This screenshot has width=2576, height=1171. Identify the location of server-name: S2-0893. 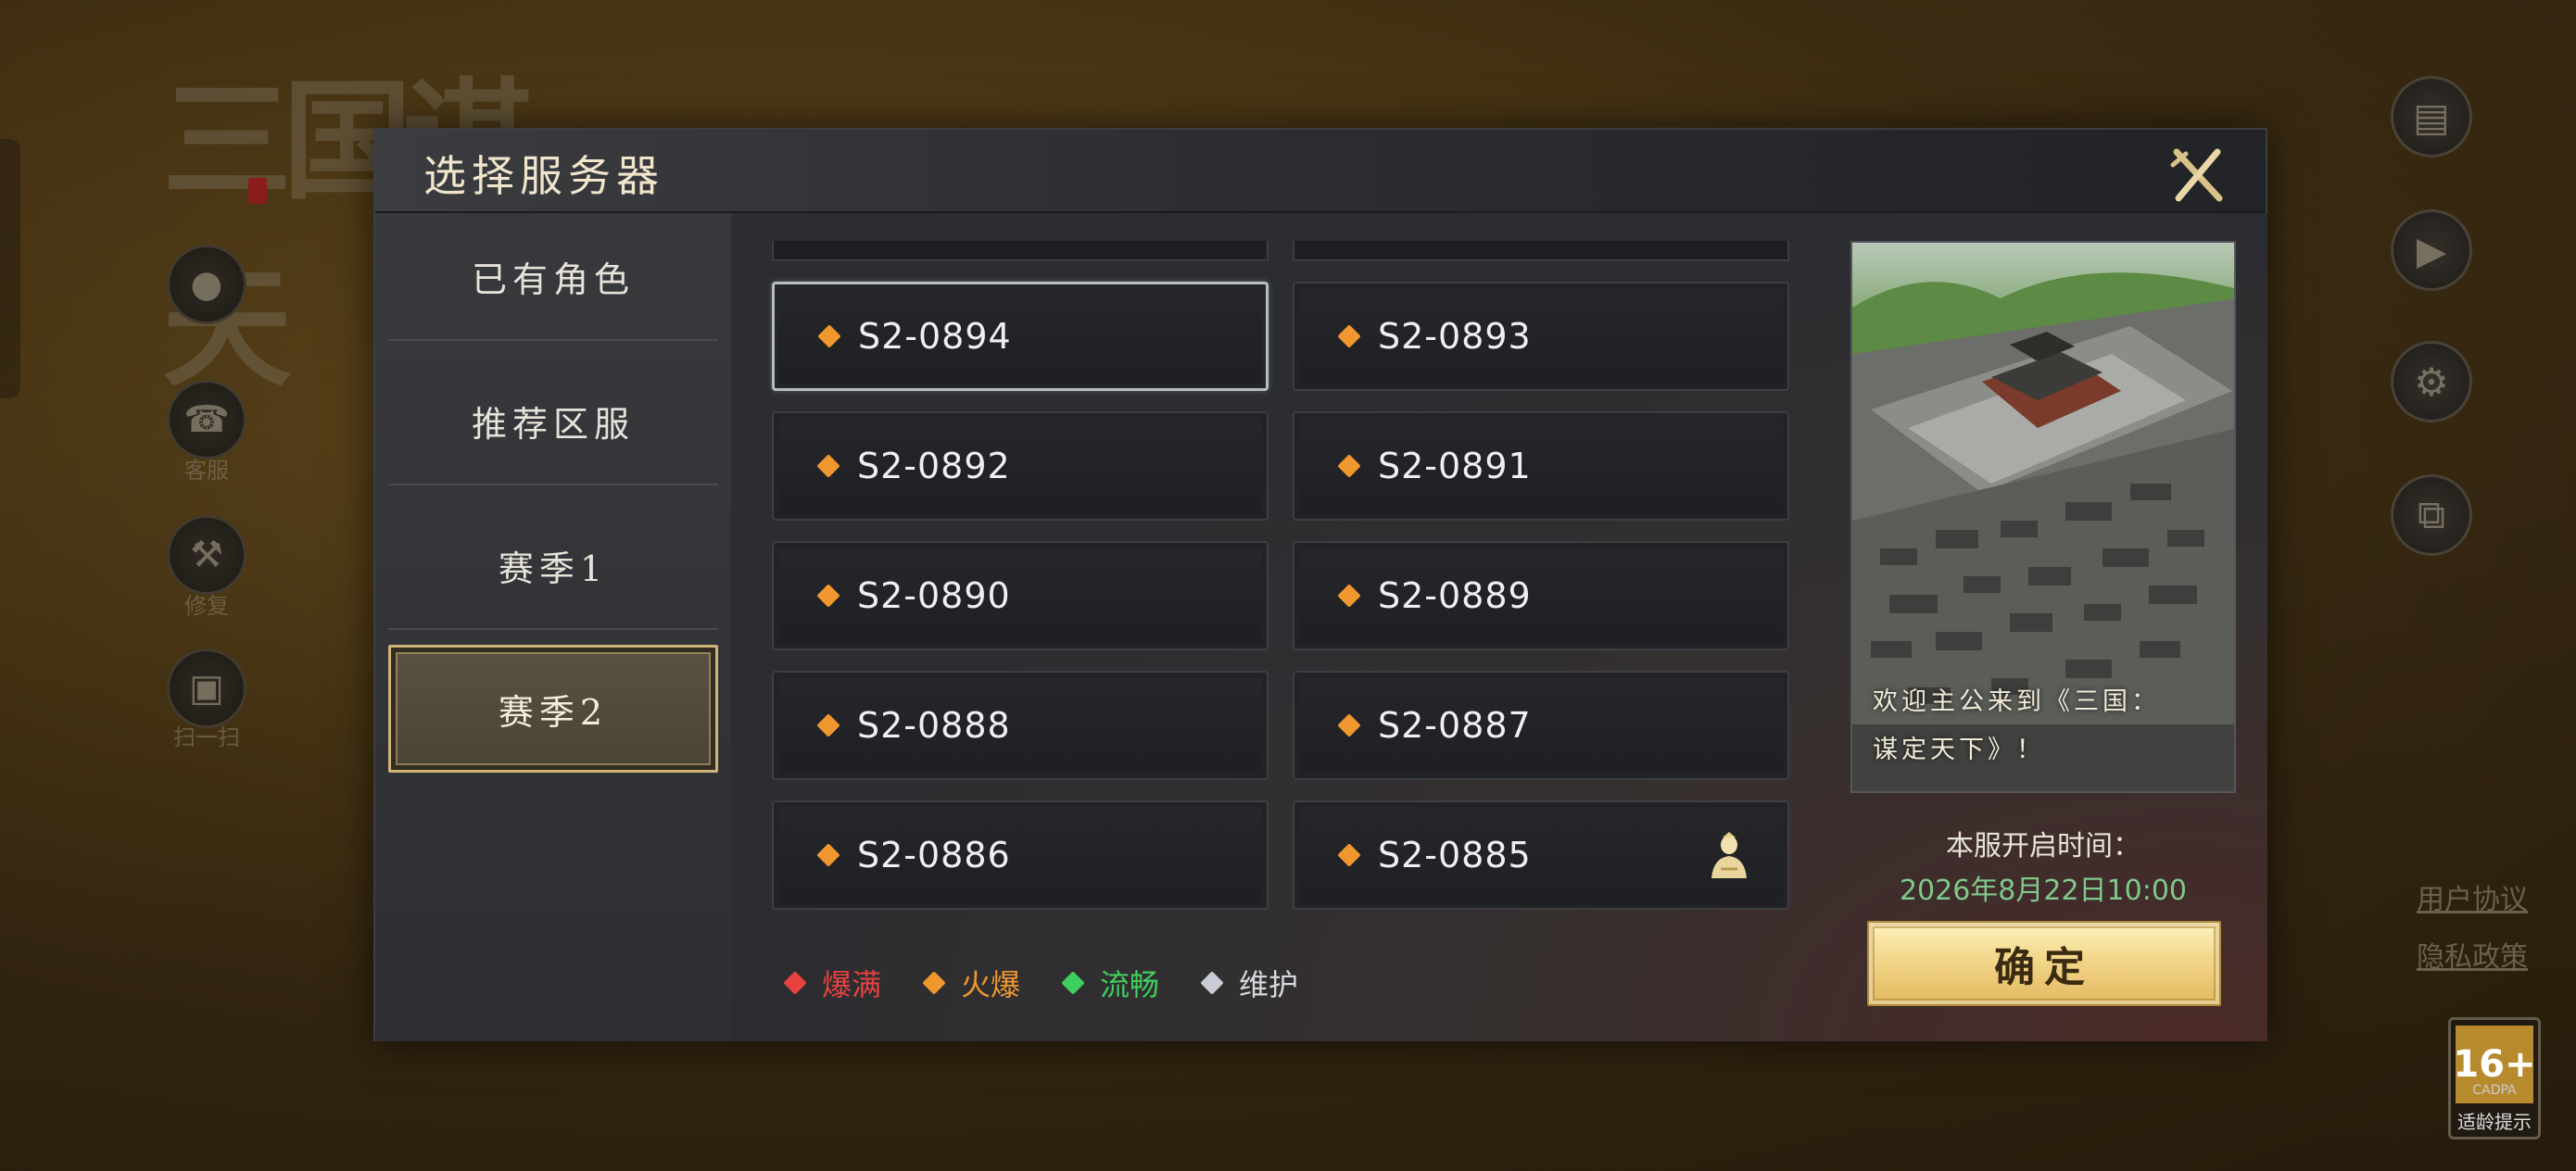
(1455, 337).